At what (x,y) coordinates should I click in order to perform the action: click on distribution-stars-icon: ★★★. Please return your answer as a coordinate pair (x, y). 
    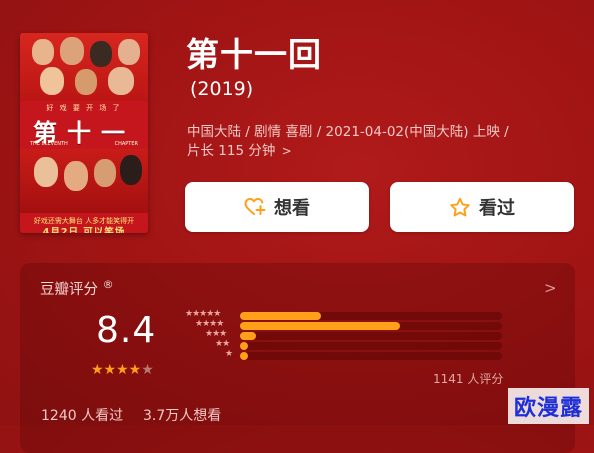
    Looking at the image, I should click on (216, 334).